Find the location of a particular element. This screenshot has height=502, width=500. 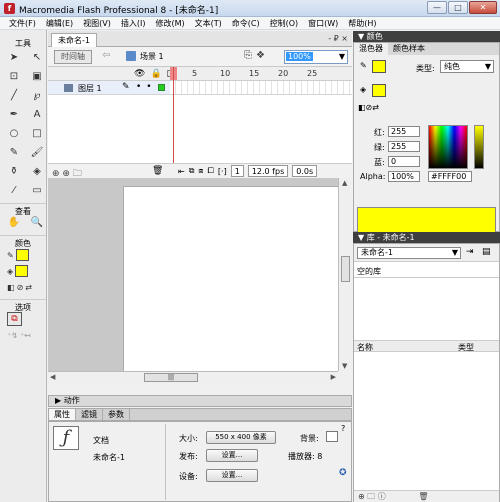

edit-symbols-icon: ❖ is located at coordinates (260, 55).